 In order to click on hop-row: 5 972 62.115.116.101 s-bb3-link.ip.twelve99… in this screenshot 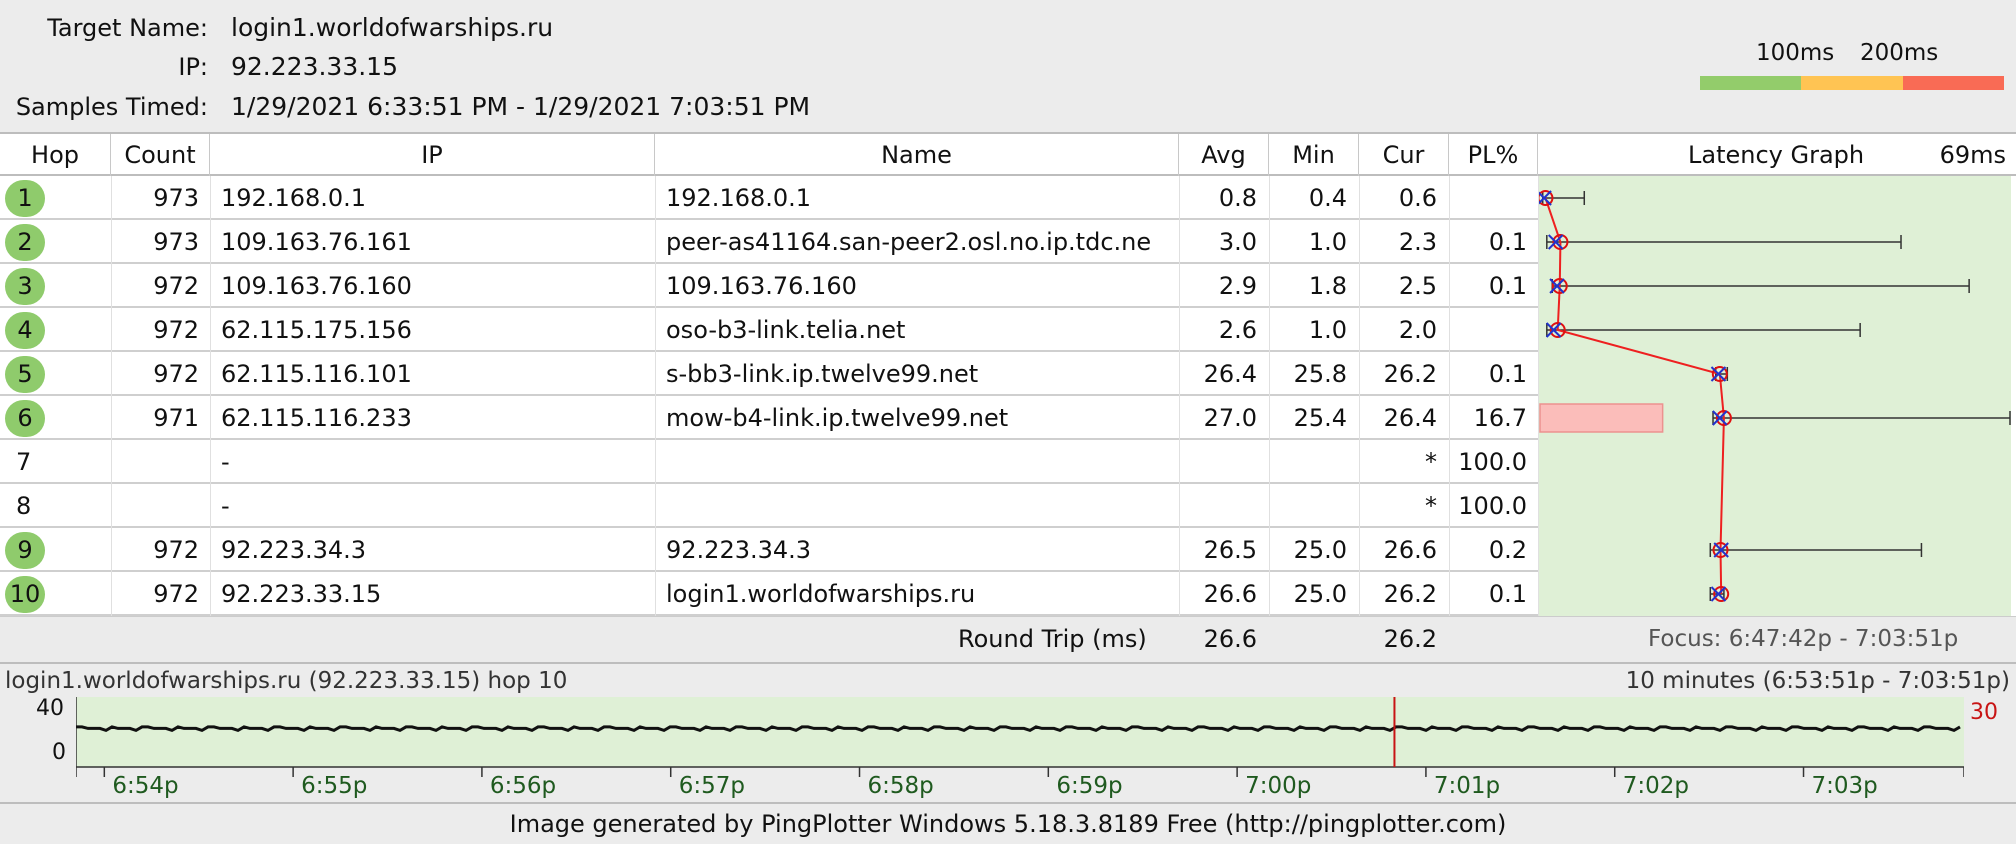, I will do `click(771, 374)`.